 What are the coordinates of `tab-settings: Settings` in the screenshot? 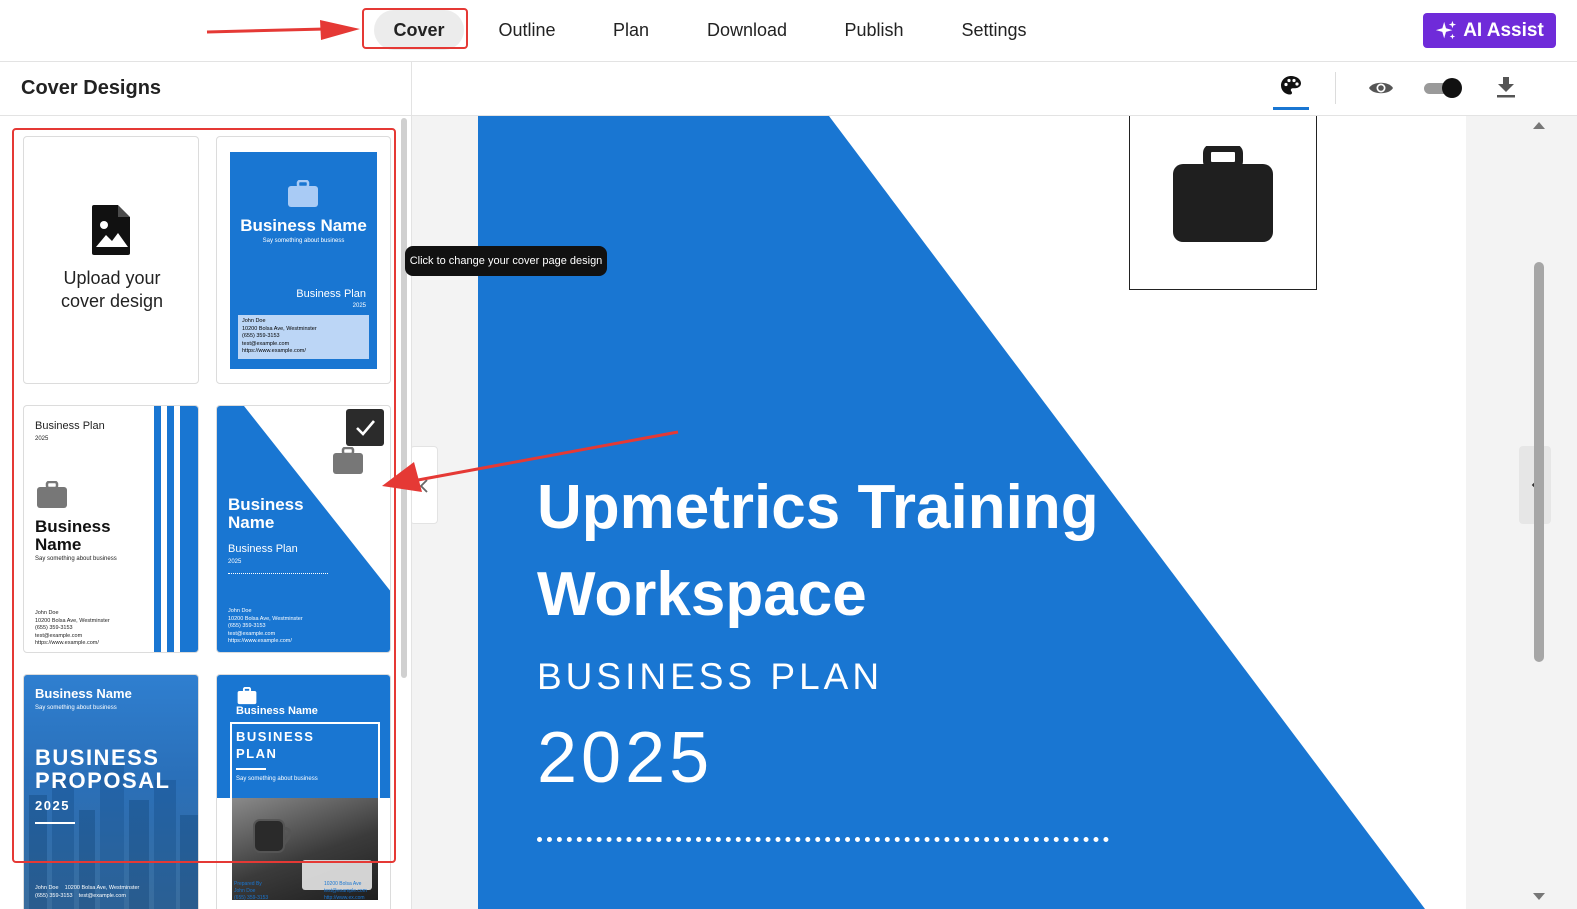 It's located at (994, 30).